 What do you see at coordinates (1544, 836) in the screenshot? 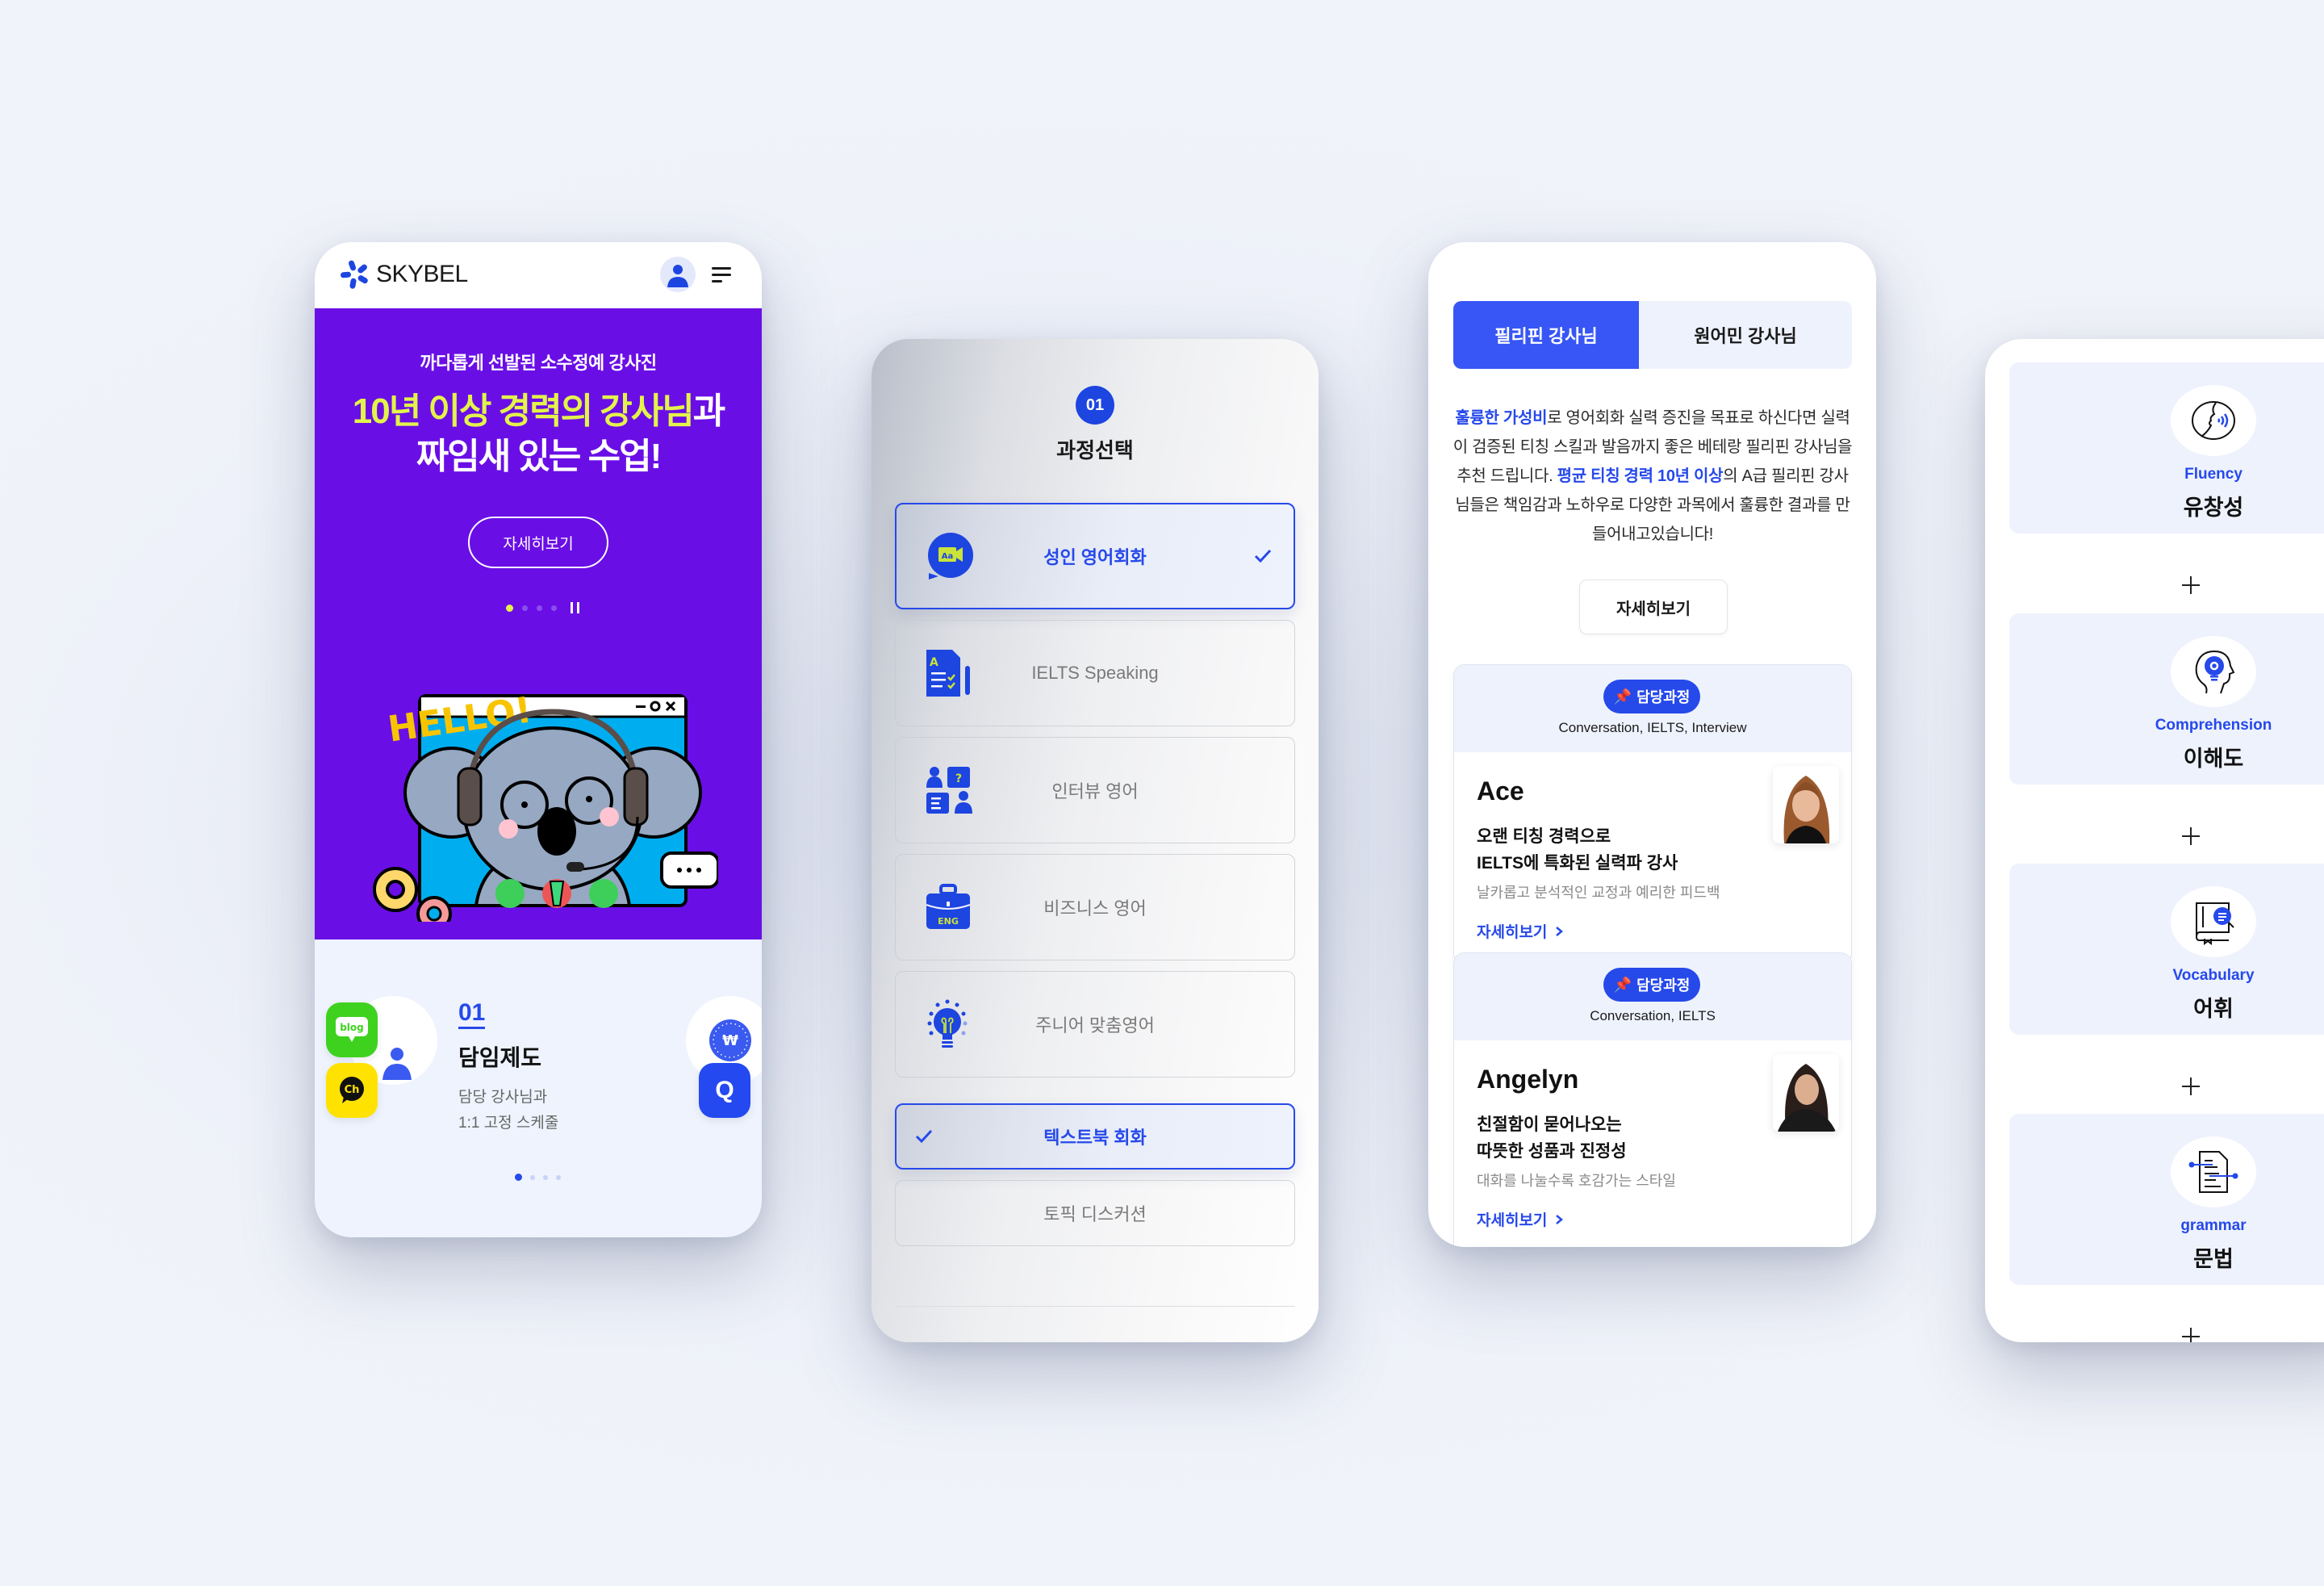
I see `teacher-headline-line1: 오랜 티칭 경력으로` at bounding box center [1544, 836].